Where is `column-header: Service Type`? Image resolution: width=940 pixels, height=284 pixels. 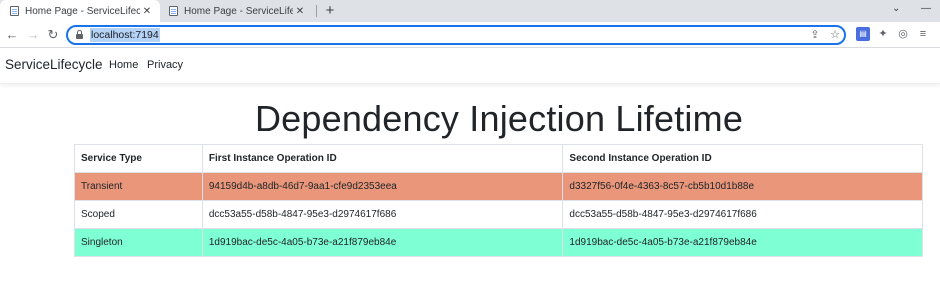
column-header: Service Type is located at coordinates (138, 158).